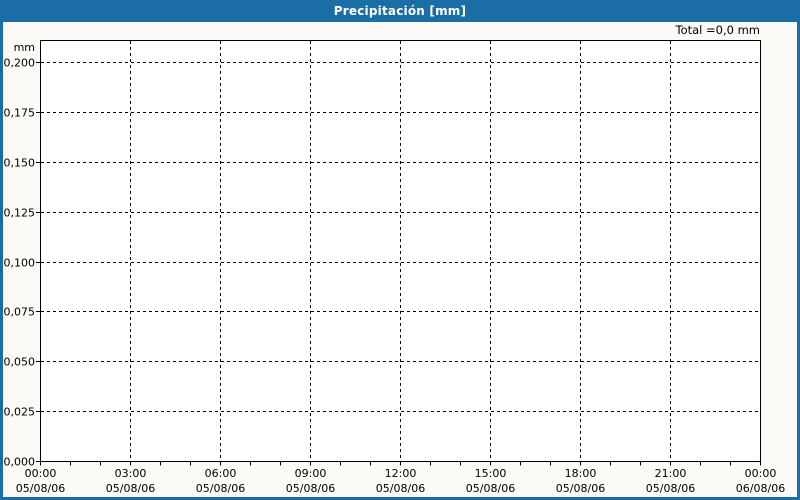 The height and width of the screenshot is (500, 800). What do you see at coordinates (20, 312) in the screenshot?
I see `y-tick-label: 0,075` at bounding box center [20, 312].